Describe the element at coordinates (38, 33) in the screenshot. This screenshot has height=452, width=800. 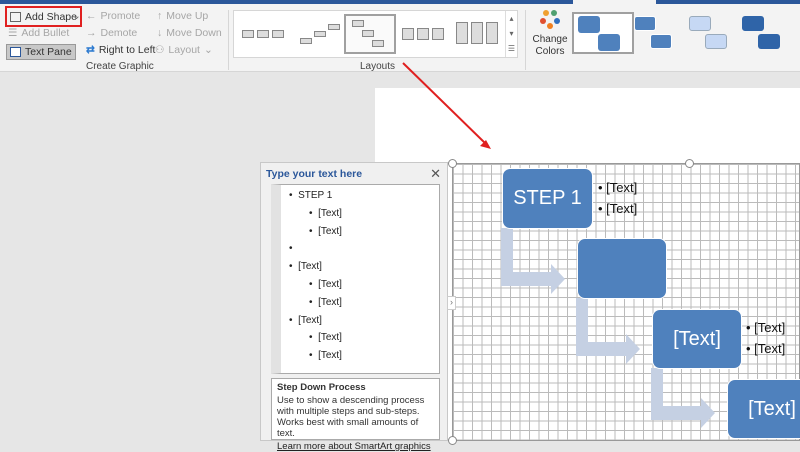
I see `add-bullet-button: ☰ Add Bullet` at that location.